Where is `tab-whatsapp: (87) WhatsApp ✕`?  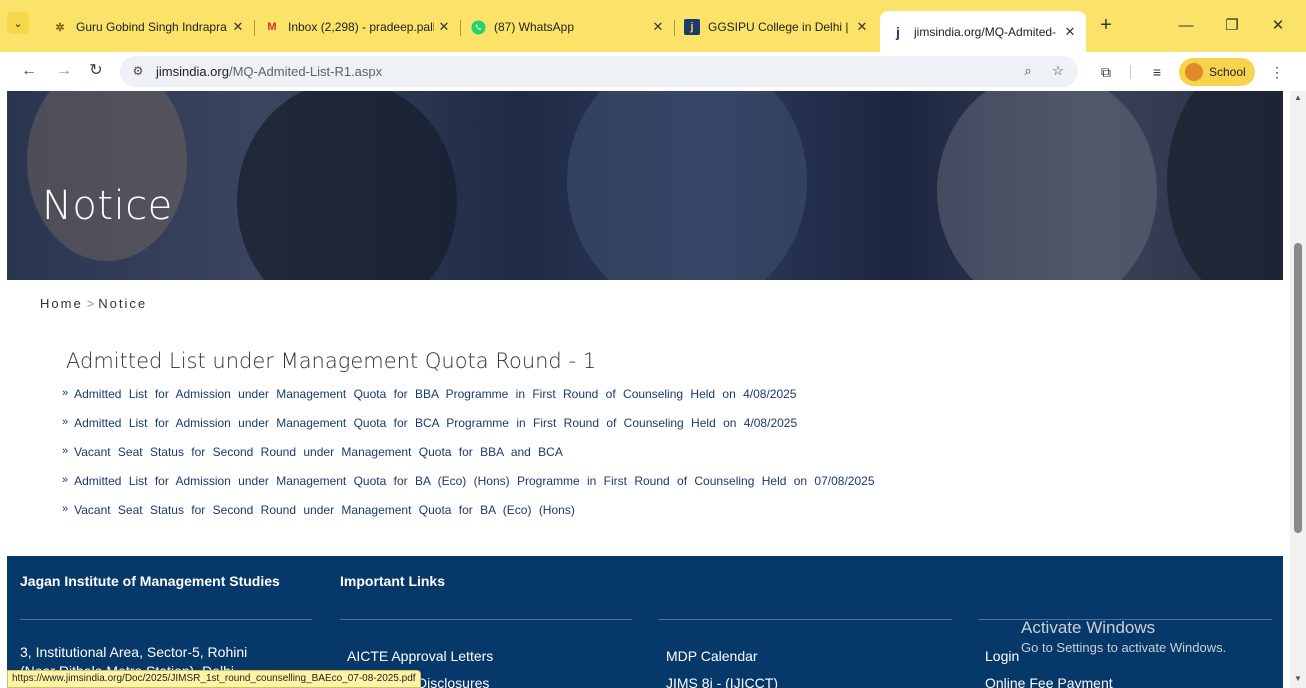 tab-whatsapp: (87) WhatsApp ✕ is located at coordinates (567, 27).